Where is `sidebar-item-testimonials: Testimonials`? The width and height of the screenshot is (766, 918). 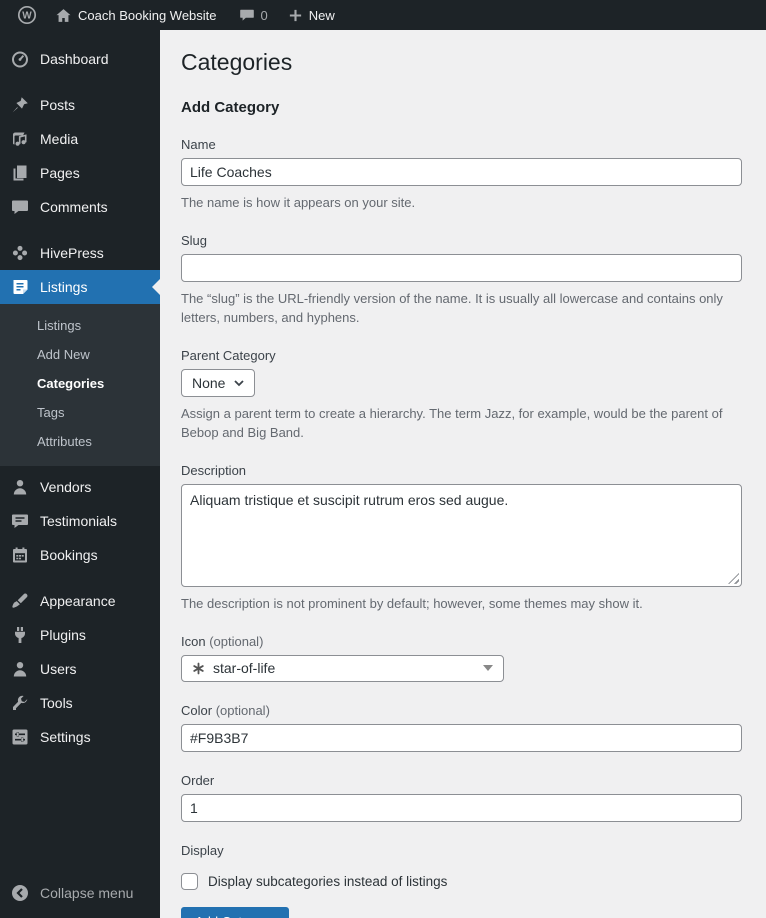
sidebar-item-testimonials: Testimonials is located at coordinates (80, 521).